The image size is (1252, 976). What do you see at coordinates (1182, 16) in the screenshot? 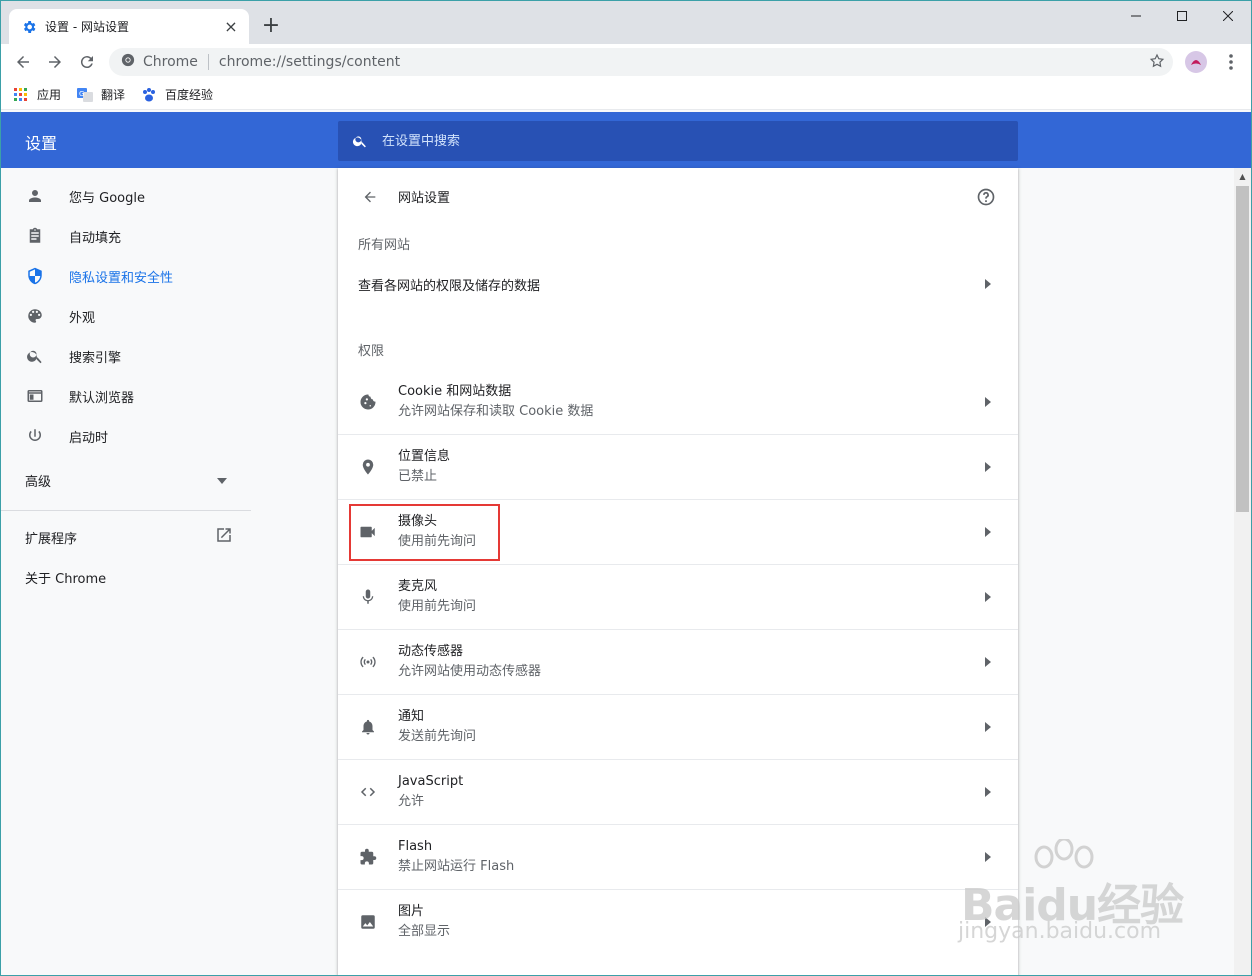
I see `maximize-button` at bounding box center [1182, 16].